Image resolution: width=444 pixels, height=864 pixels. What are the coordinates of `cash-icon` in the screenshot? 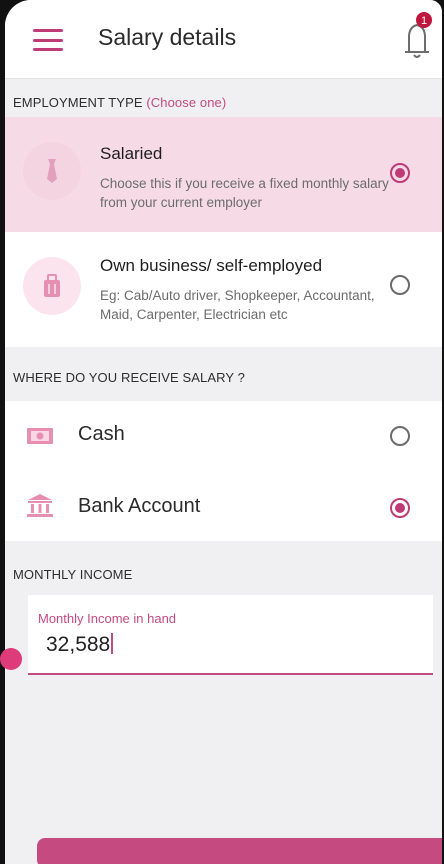 It's located at (40, 438).